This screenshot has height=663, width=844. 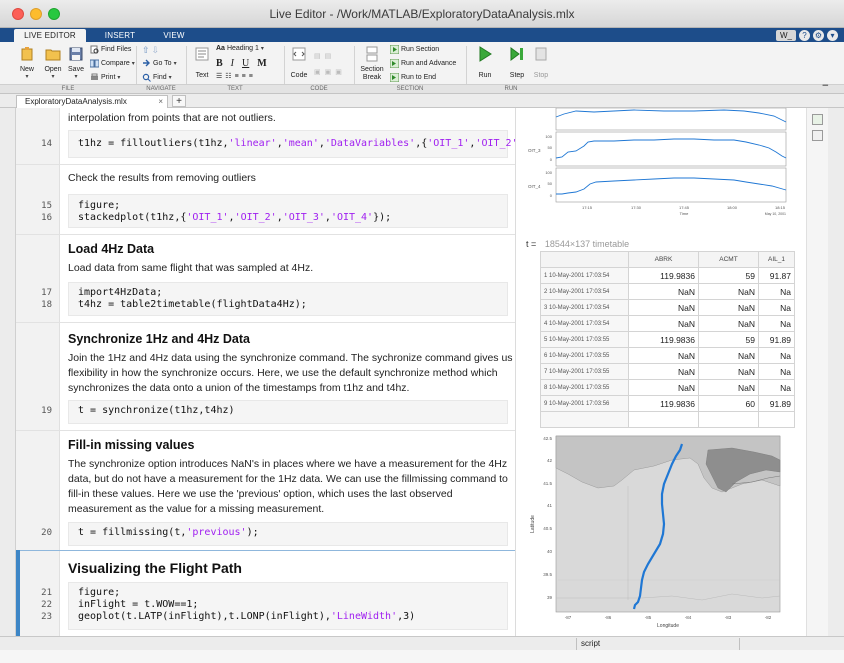 What do you see at coordinates (112, 63) in the screenshot?
I see `compare-button: Compare ▾` at bounding box center [112, 63].